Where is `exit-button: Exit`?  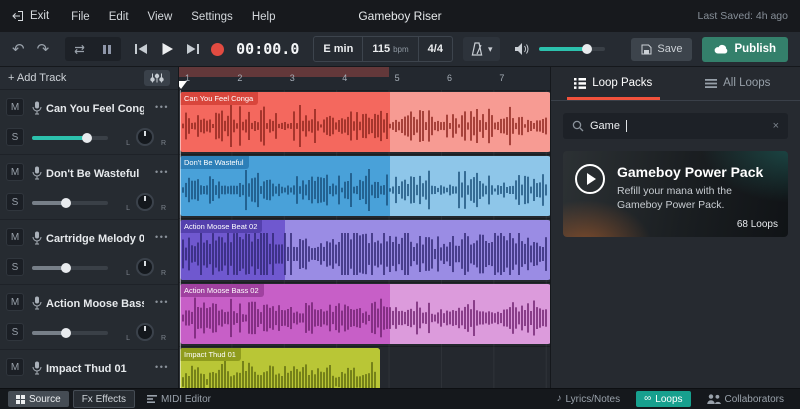 exit-button: Exit is located at coordinates (30, 16).